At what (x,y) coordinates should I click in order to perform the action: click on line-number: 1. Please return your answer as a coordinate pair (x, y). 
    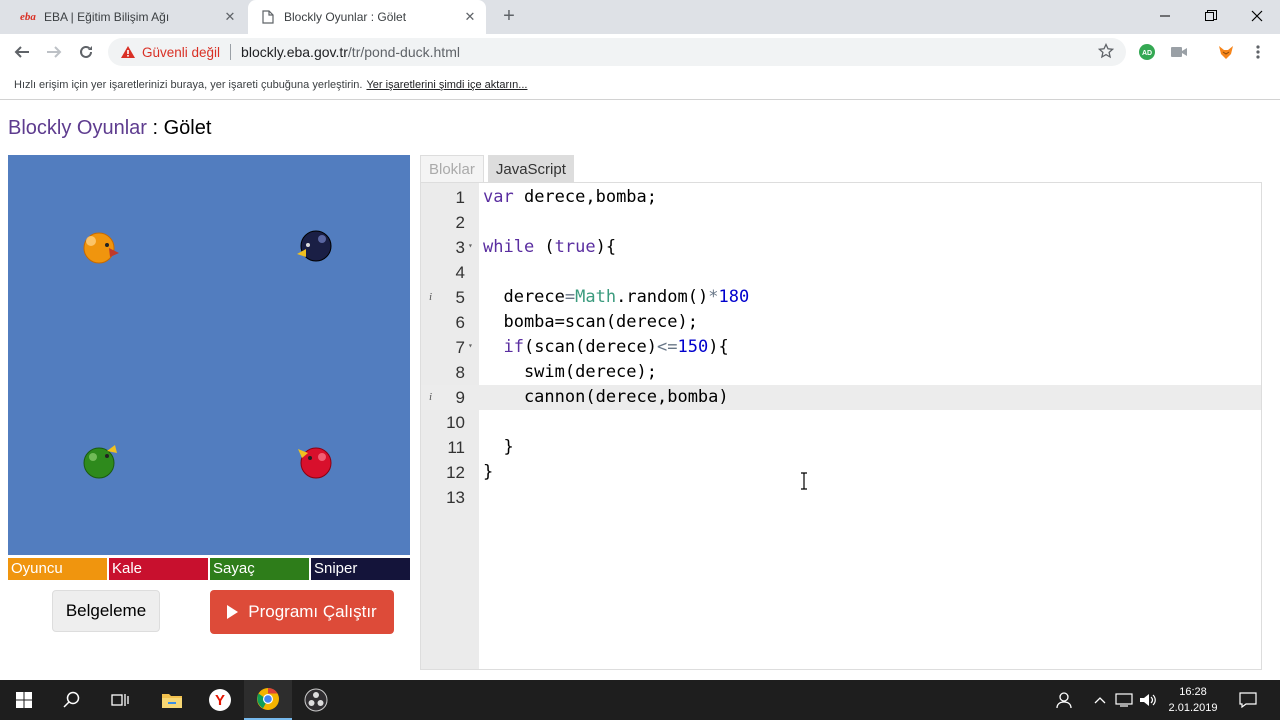
    Looking at the image, I should click on (460, 197).